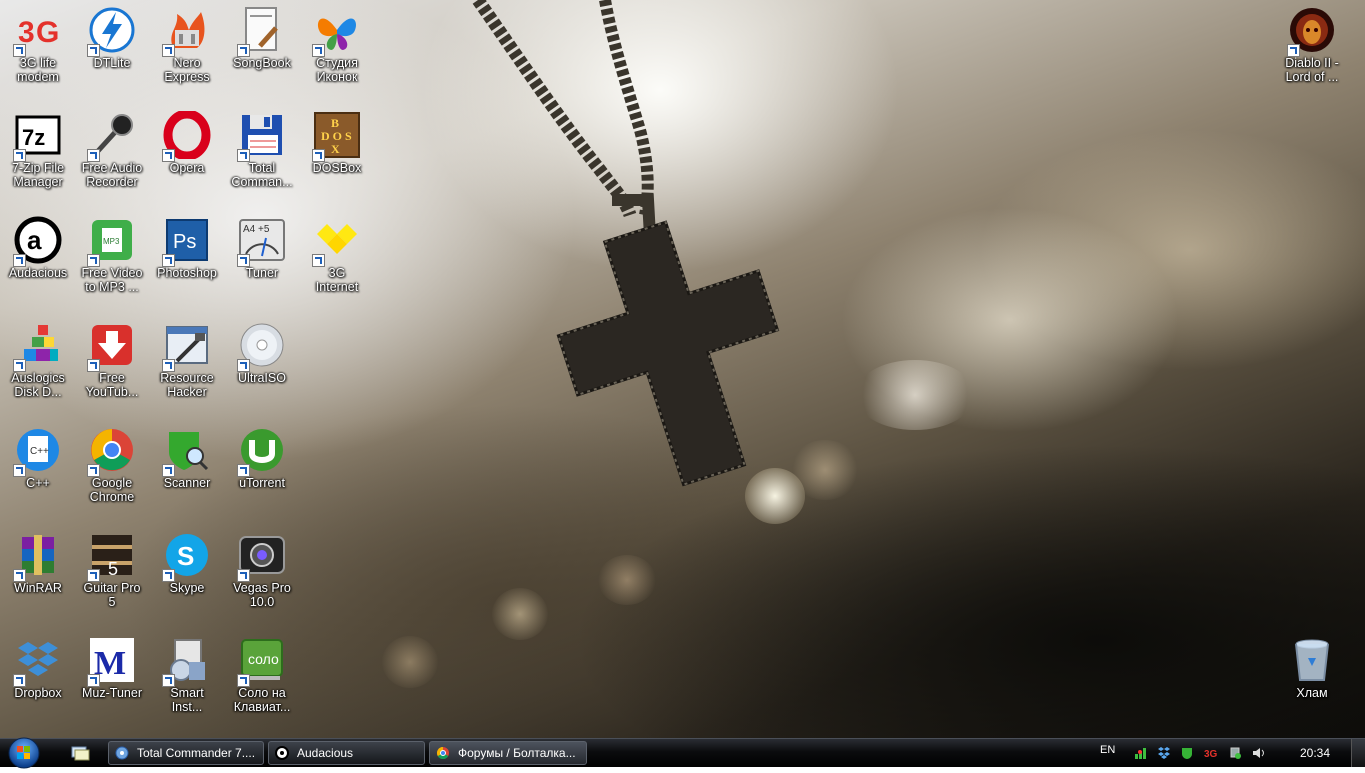 The width and height of the screenshot is (1365, 773). Describe the element at coordinates (262, 595) in the screenshot. I see `desktop-icon-label: Vegas Pro 10.0` at that location.